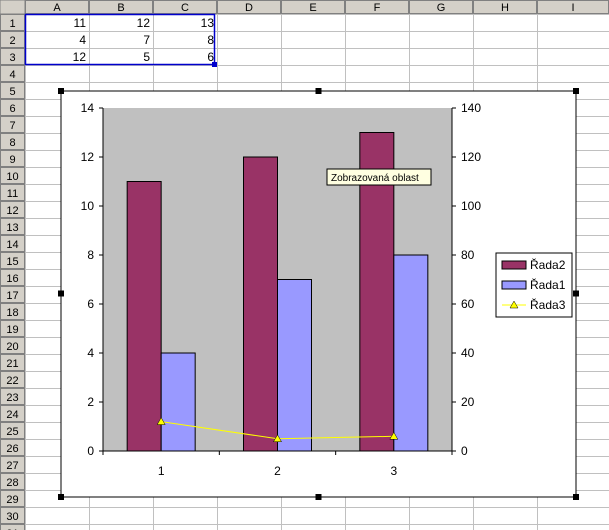 This screenshot has width=609, height=530. I want to click on row-header-26: 26, so click(12, 447).